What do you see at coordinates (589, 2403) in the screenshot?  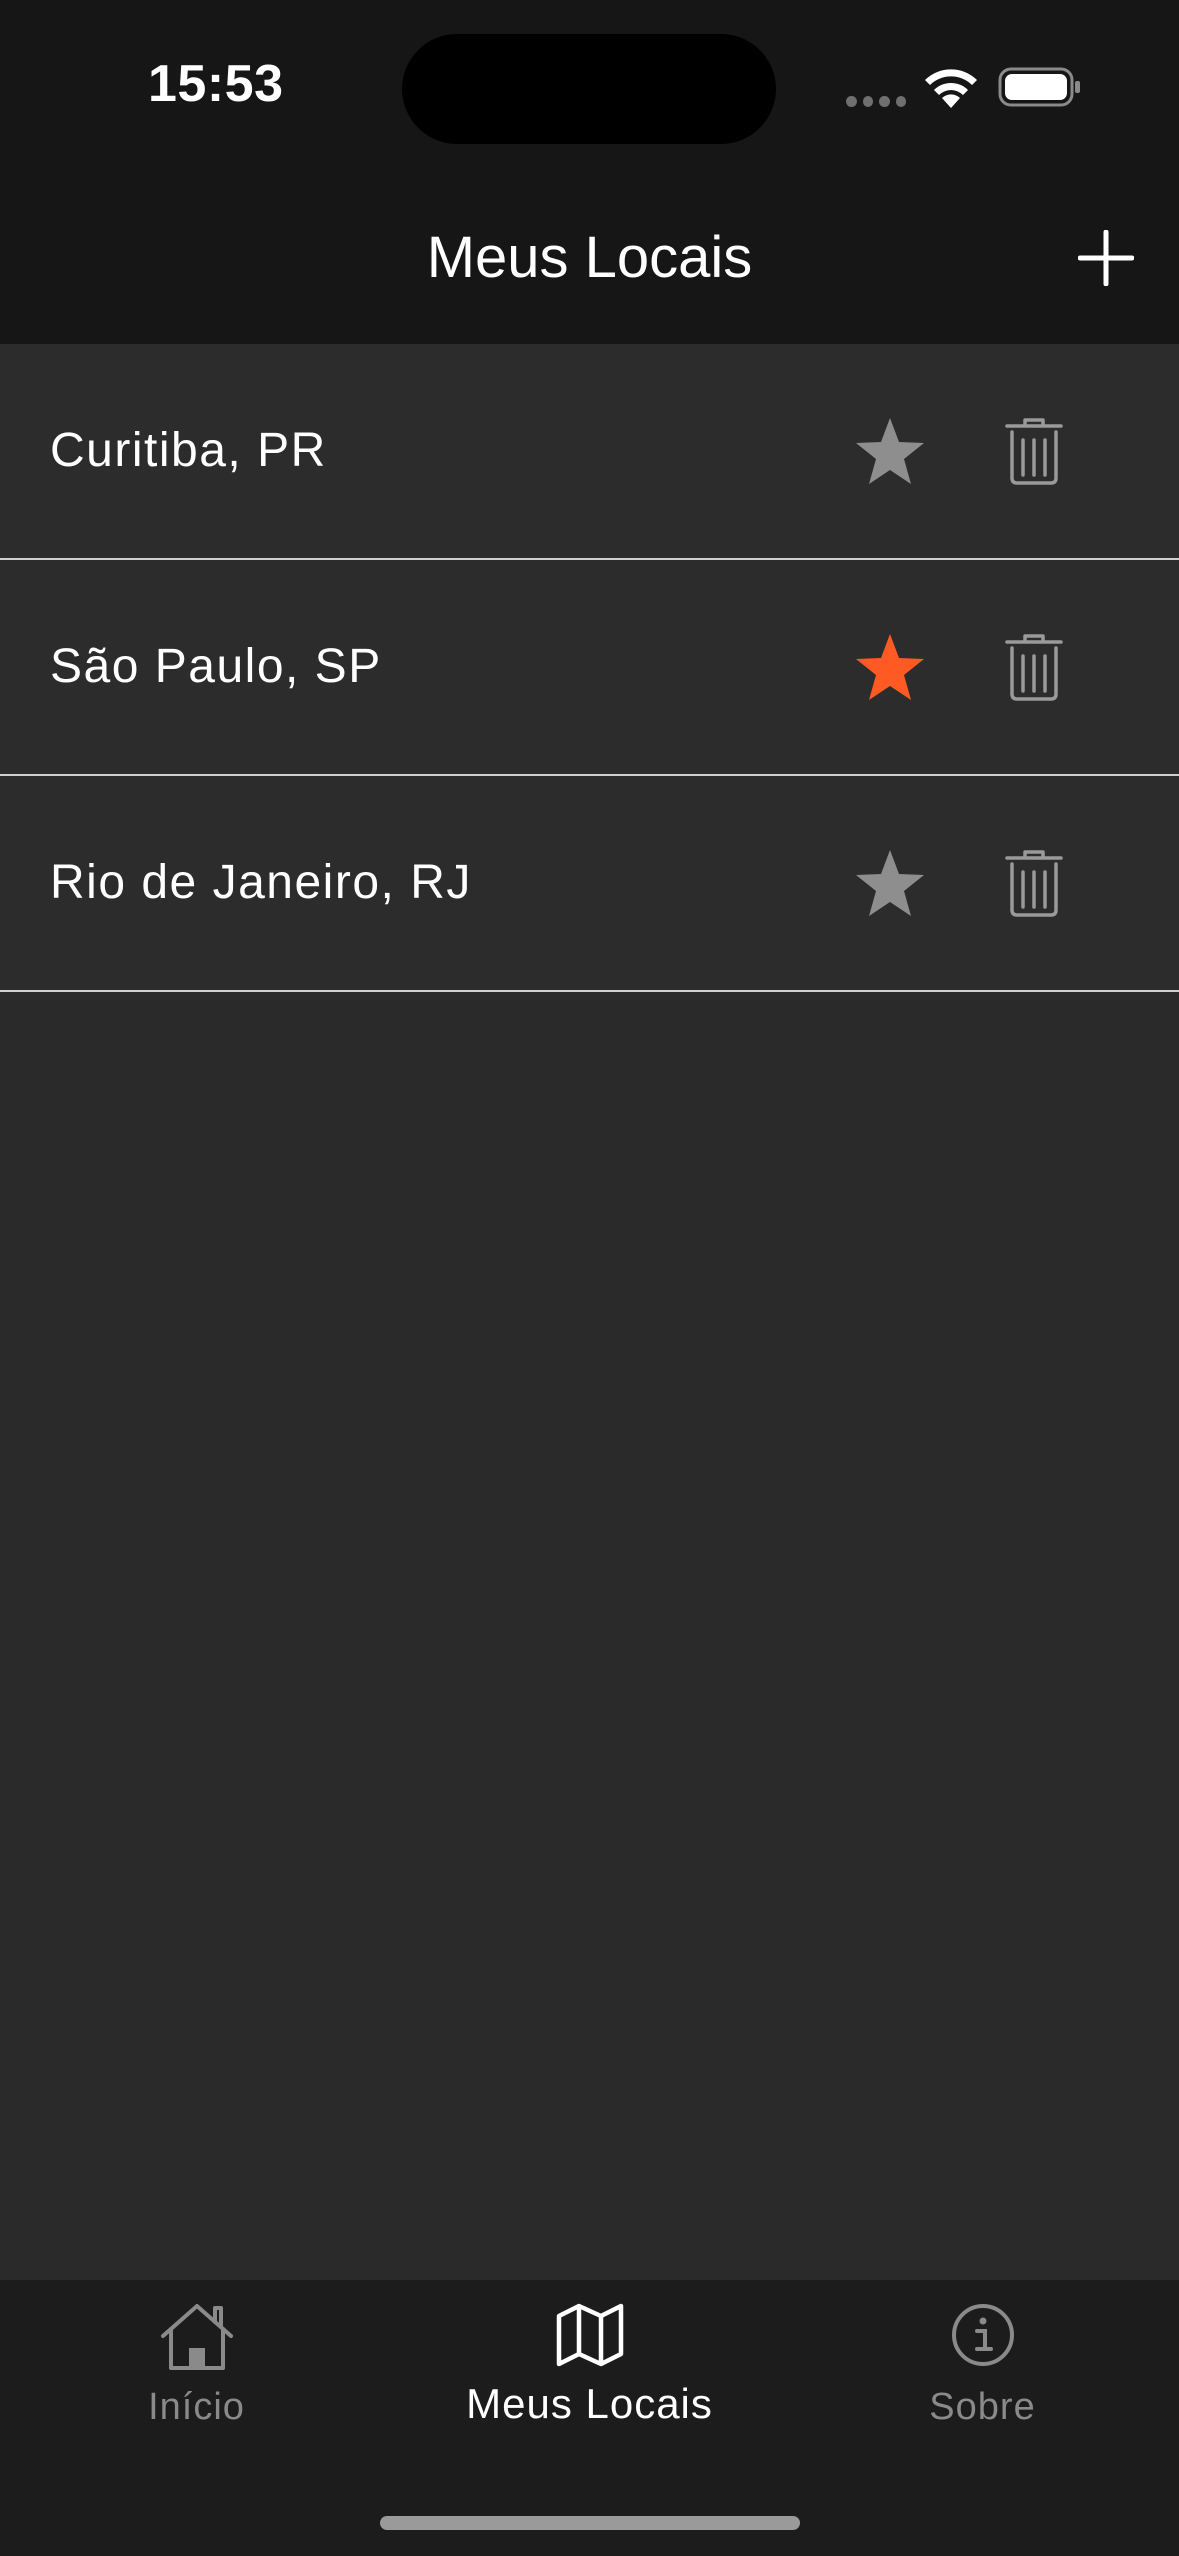 I see `tab-label: Meus Locais` at bounding box center [589, 2403].